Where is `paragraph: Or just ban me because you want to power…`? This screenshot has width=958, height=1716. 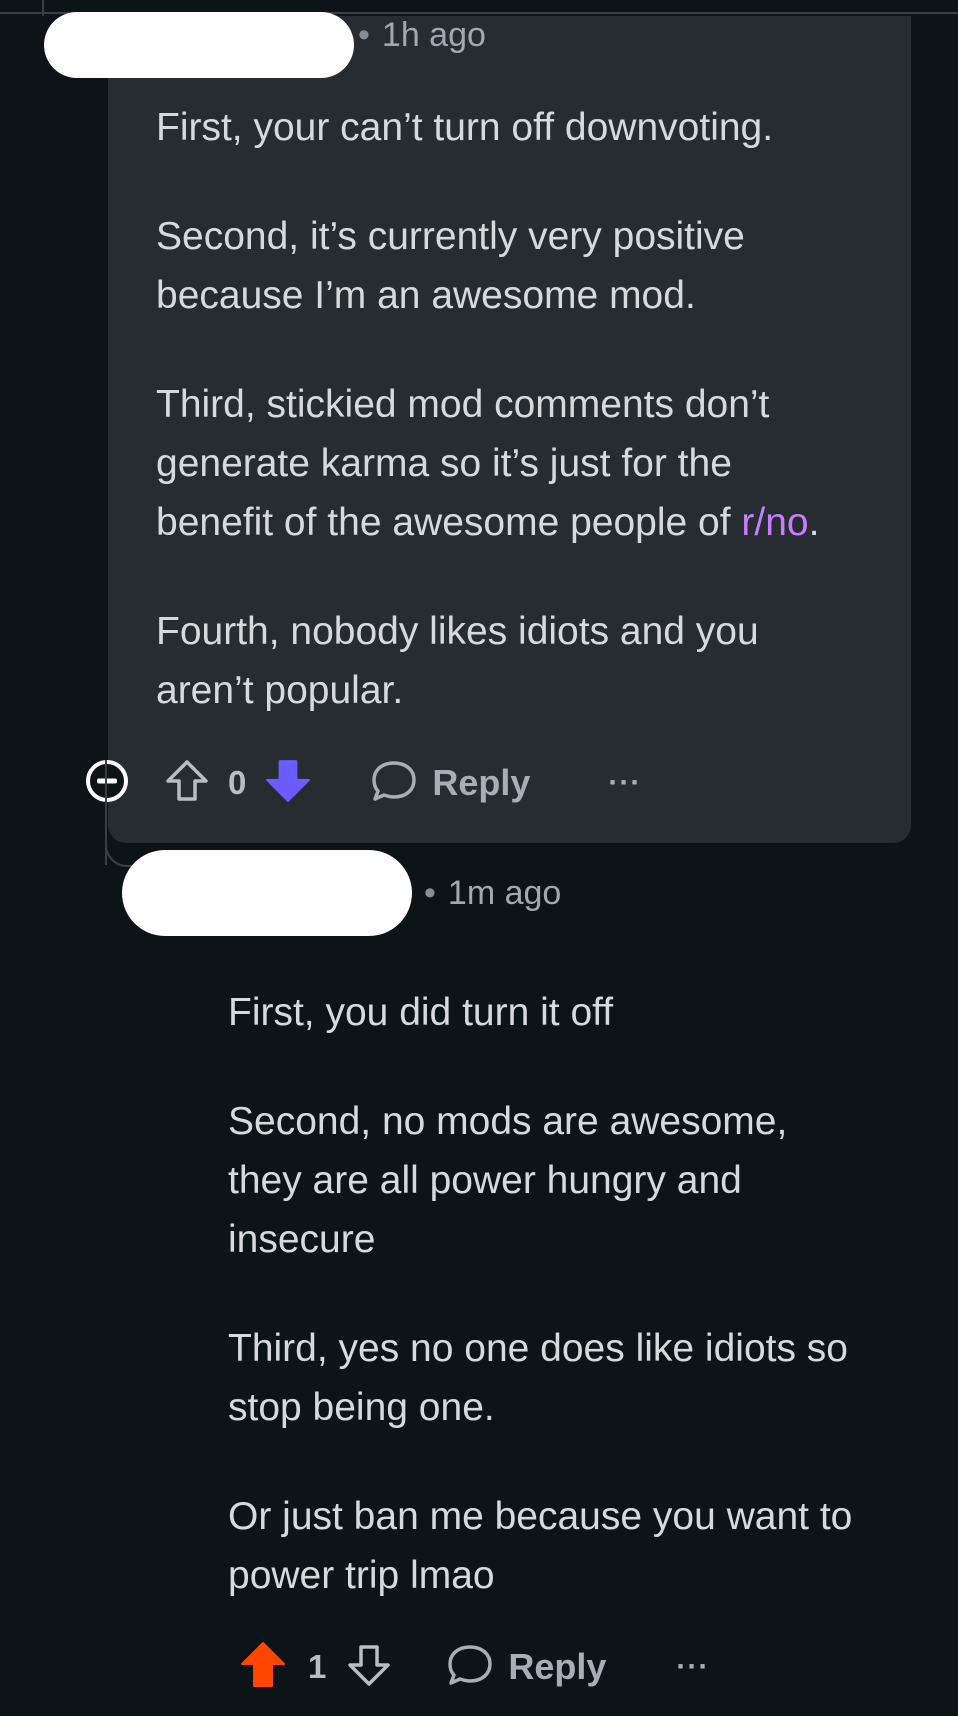 paragraph: Or just ban me because you want to power… is located at coordinates (540, 1546).